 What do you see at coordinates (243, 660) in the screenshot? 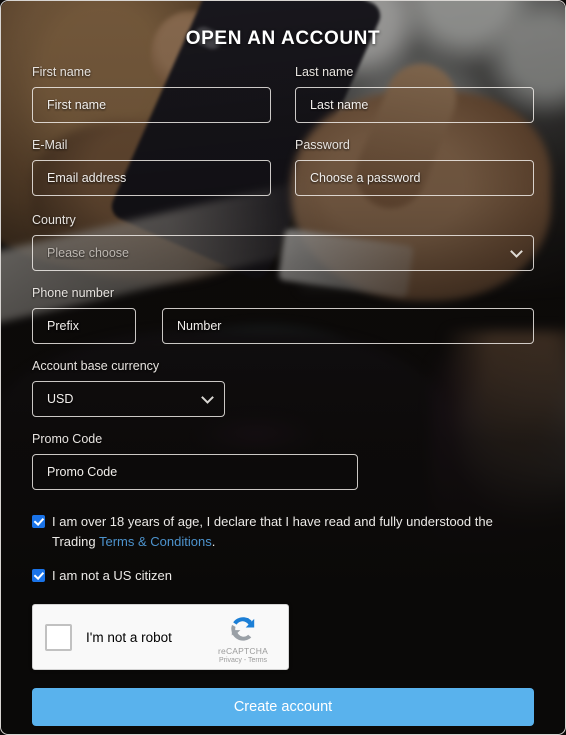
I see `recaptcha-legal-links: Privacy - Terms` at bounding box center [243, 660].